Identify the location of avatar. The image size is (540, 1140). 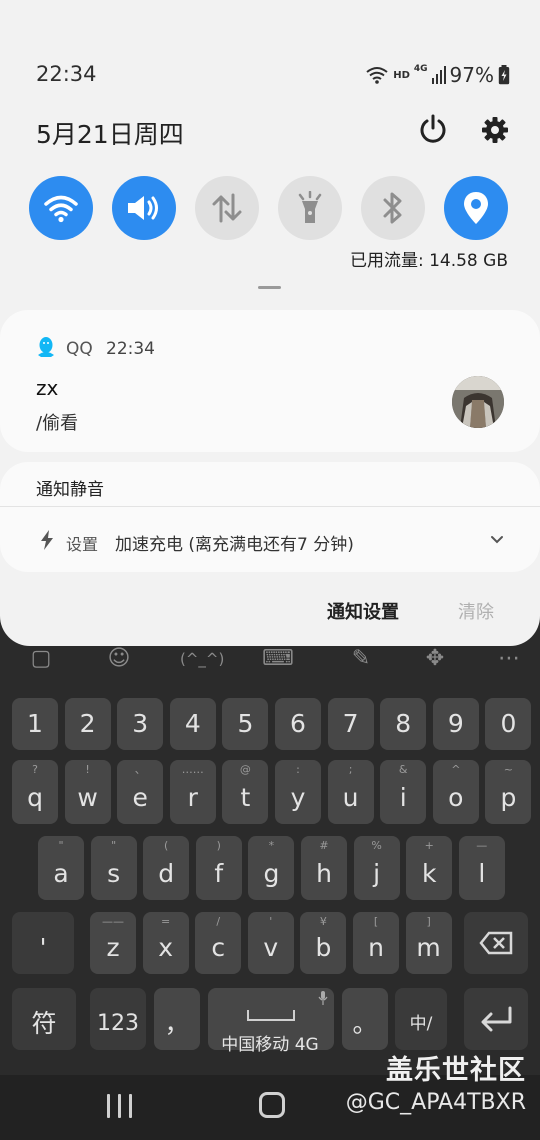
(478, 402).